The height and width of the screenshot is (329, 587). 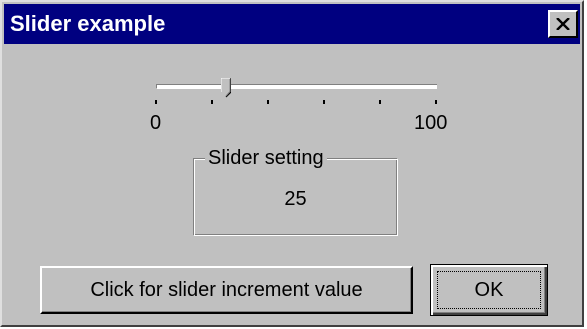 I want to click on slider-track, so click(x=296, y=86).